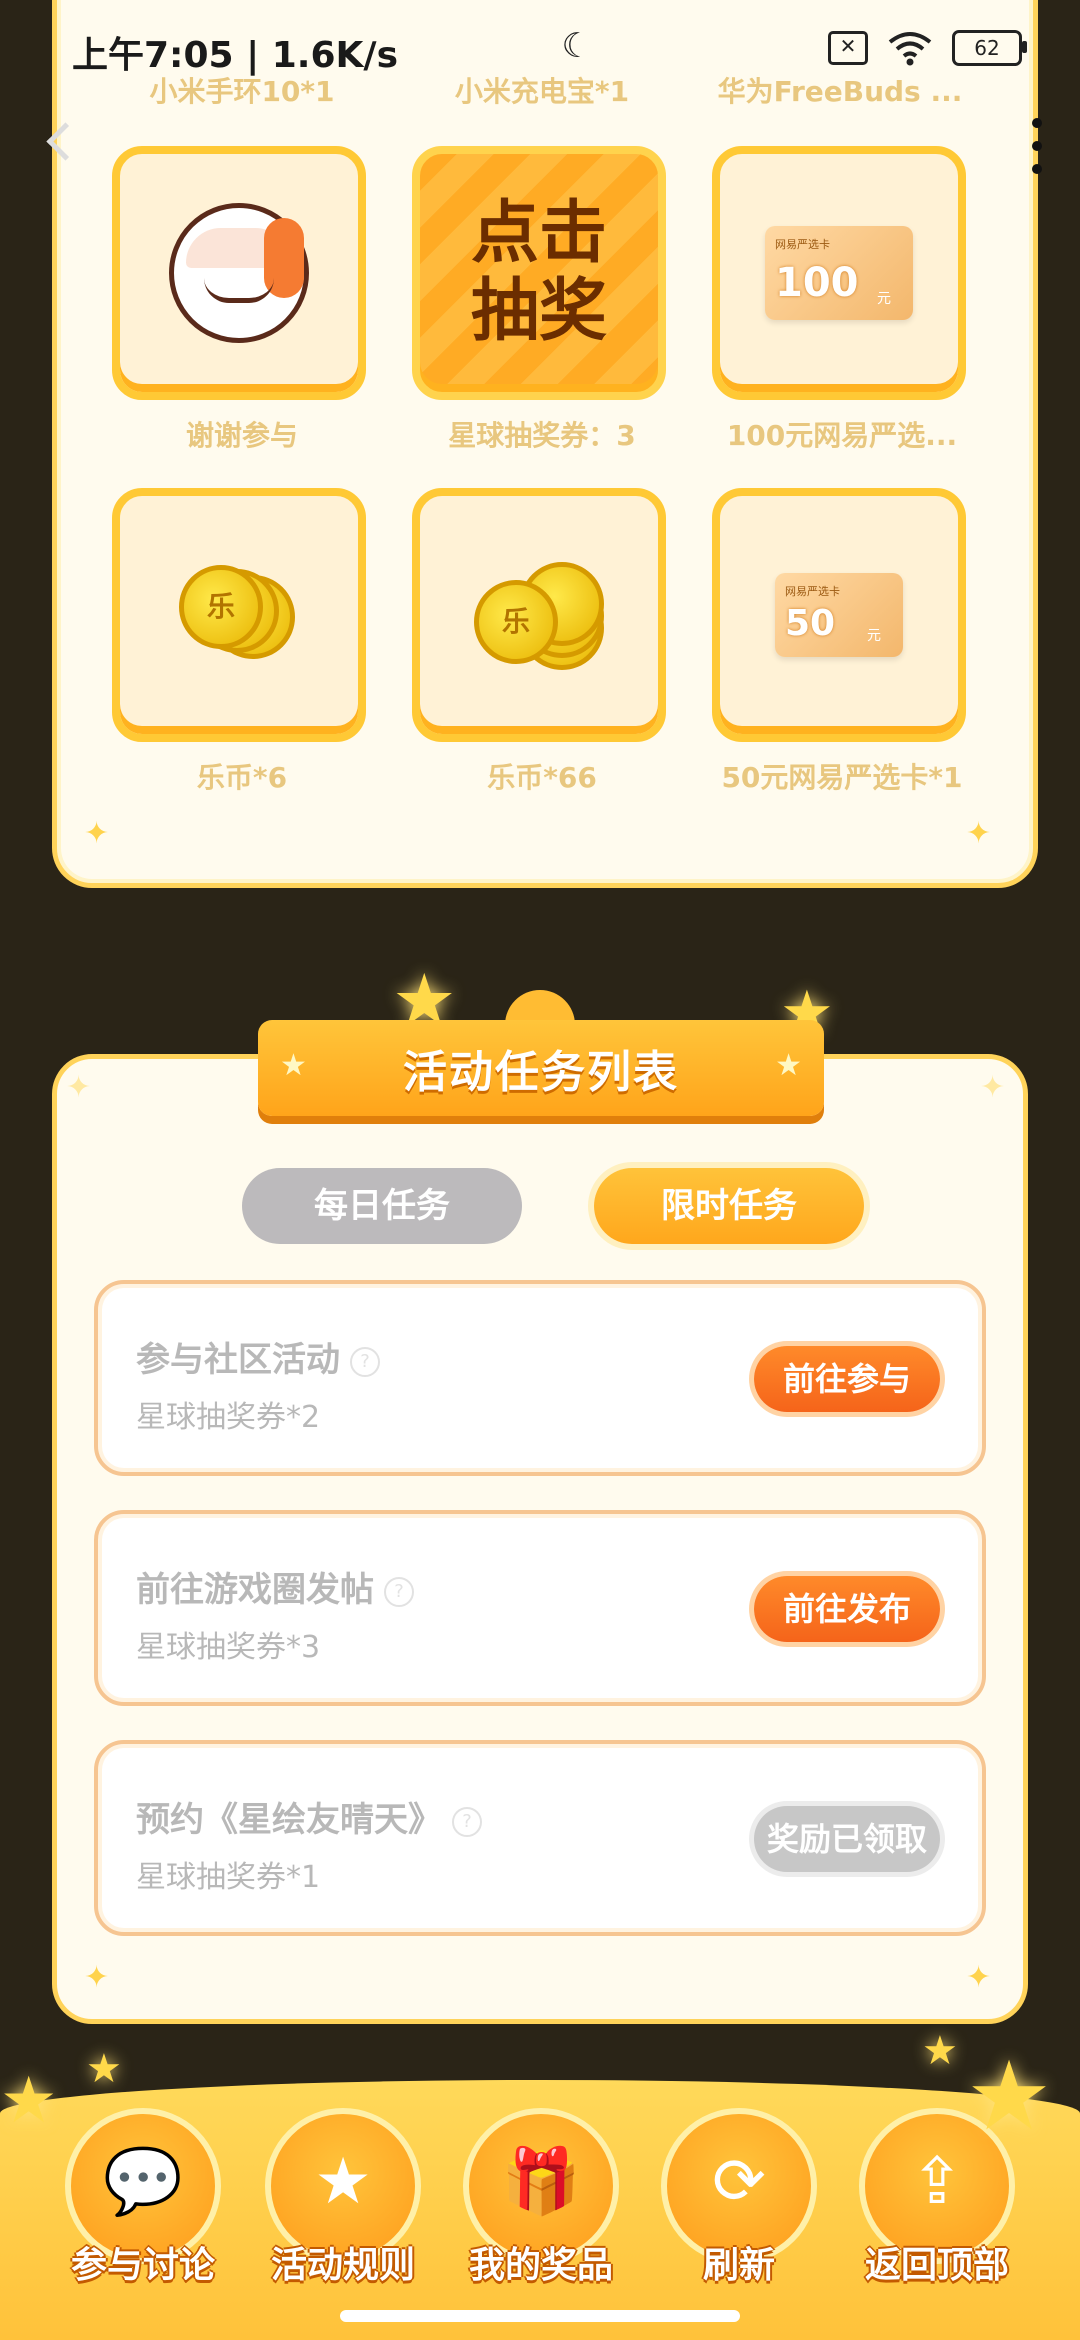  Describe the element at coordinates (1038, 146) in the screenshot. I see `more-menu-icon` at that location.